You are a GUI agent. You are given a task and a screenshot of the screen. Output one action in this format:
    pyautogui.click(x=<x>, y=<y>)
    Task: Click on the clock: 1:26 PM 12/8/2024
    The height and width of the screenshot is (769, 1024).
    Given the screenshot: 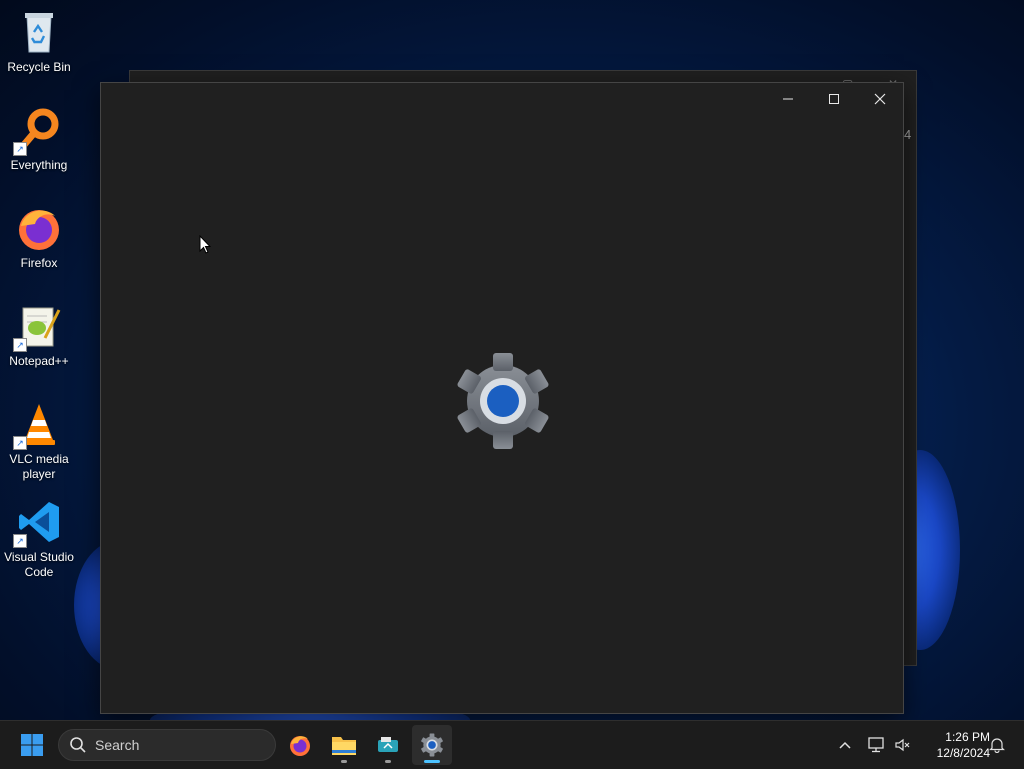 What is the action you would take?
    pyautogui.click(x=954, y=745)
    